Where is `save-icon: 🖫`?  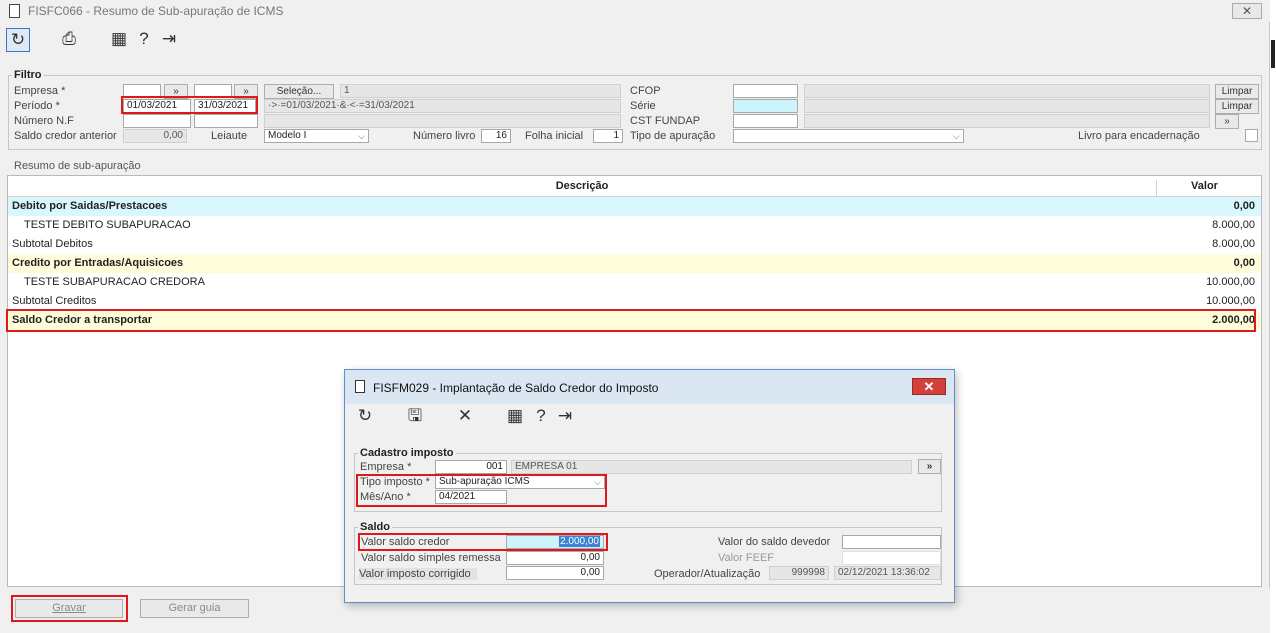 save-icon: 🖫 is located at coordinates (415, 417).